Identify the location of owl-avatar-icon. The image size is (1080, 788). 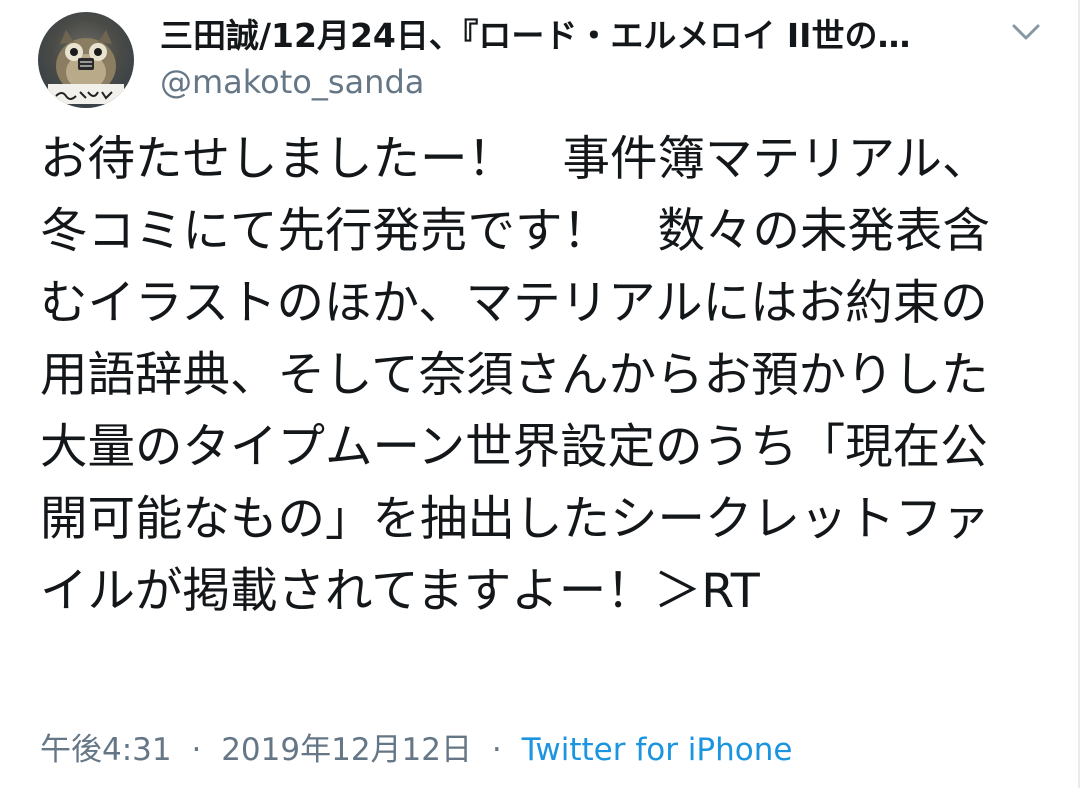
(86, 67).